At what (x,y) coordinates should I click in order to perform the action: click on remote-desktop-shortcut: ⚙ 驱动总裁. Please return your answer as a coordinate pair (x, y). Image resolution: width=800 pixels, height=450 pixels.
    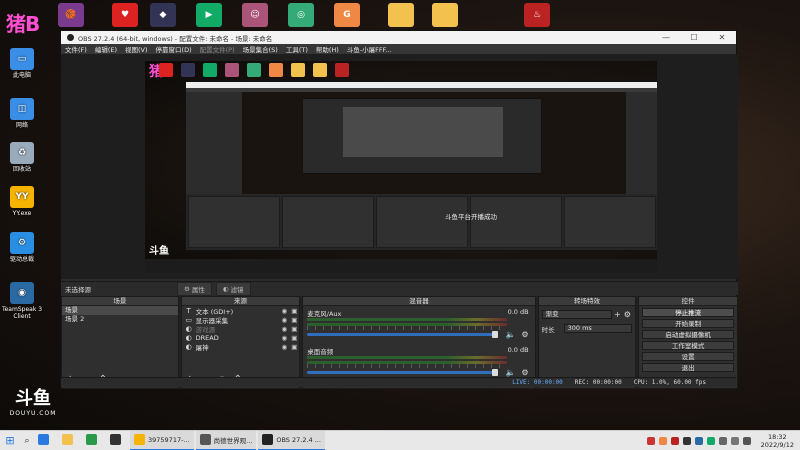
    Looking at the image, I should click on (22, 247).